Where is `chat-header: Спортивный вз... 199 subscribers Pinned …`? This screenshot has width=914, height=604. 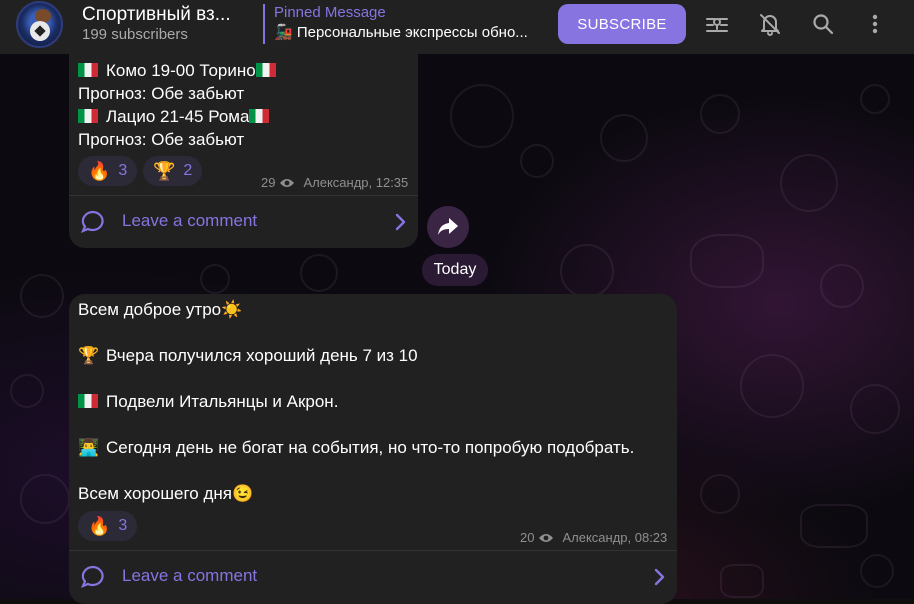 chat-header: Спортивный вз... 199 subscribers Pinned … is located at coordinates (457, 27).